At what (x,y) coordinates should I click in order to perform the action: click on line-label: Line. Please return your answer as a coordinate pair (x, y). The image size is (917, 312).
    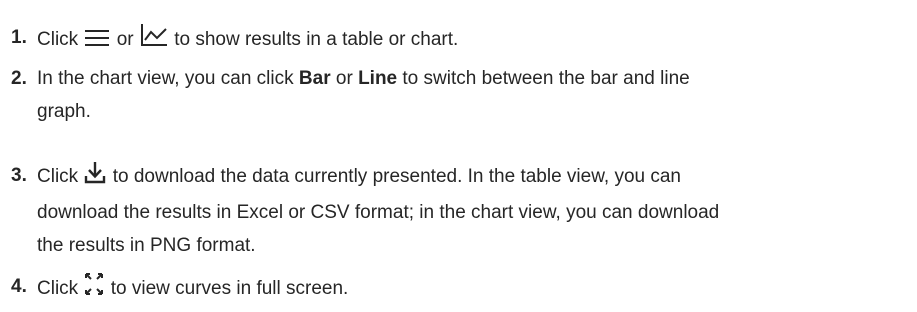
    Looking at the image, I should click on (378, 78).